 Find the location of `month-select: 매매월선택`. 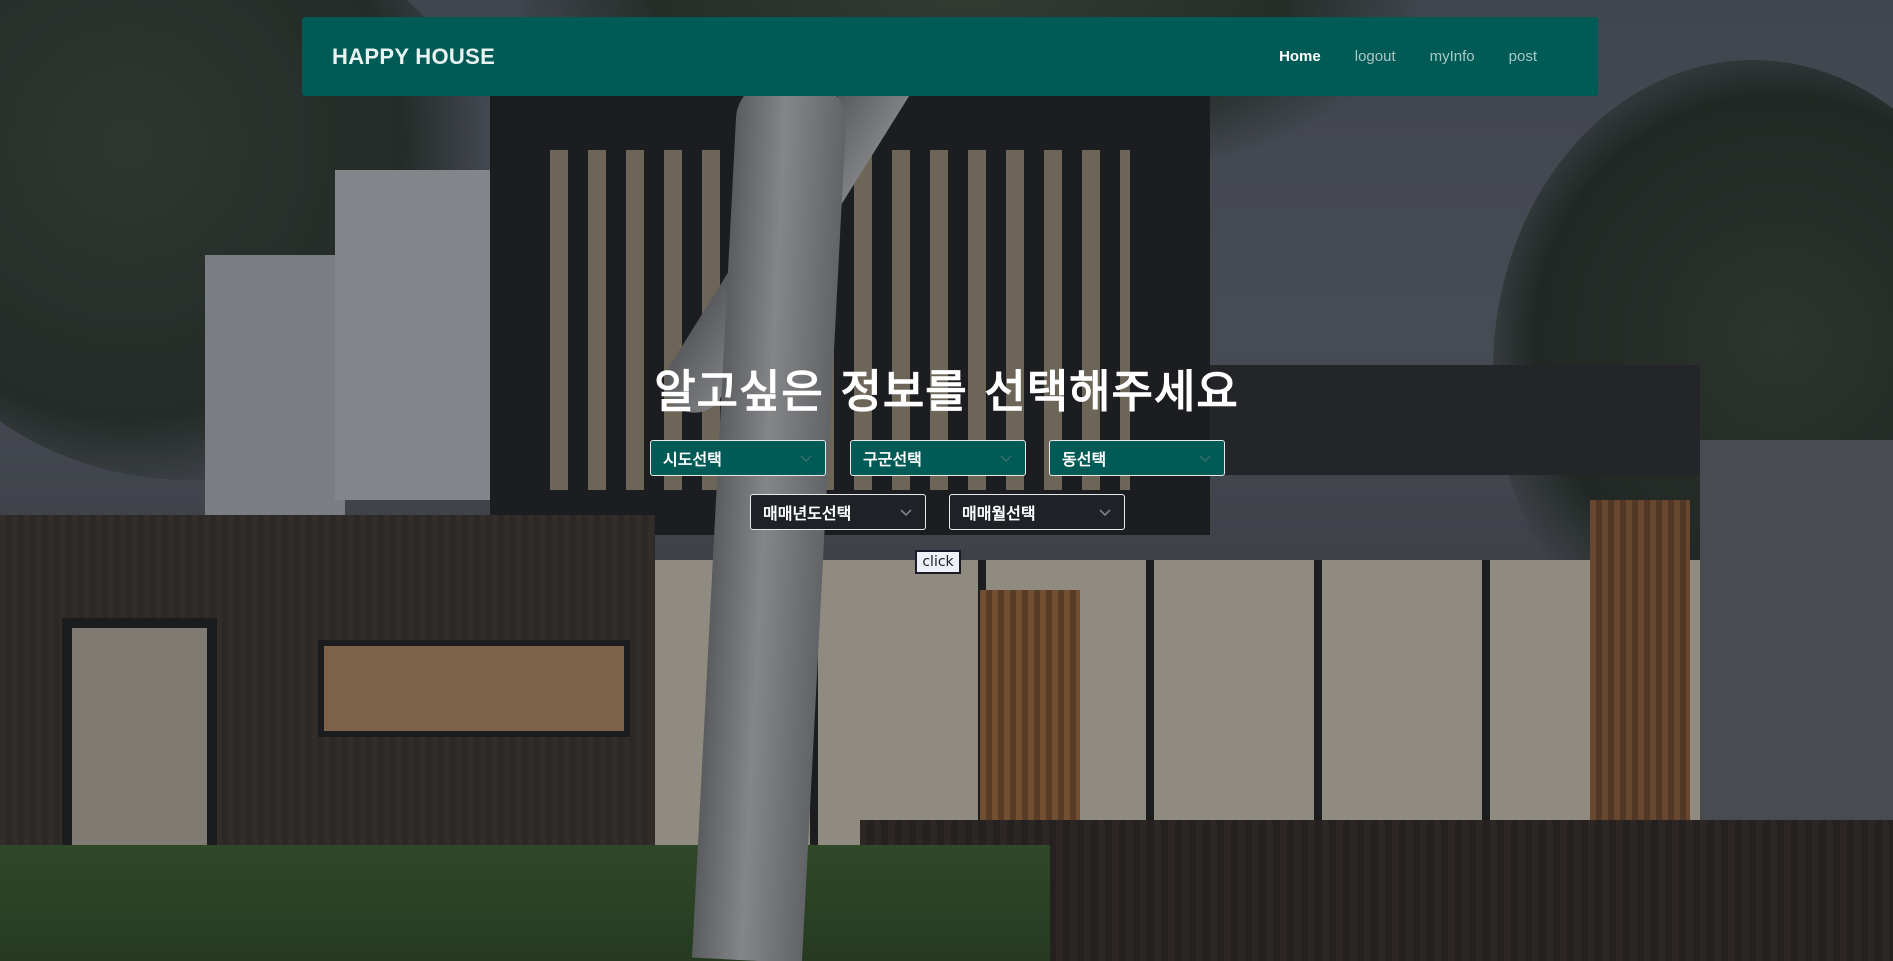

month-select: 매매월선택 is located at coordinates (1037, 512).